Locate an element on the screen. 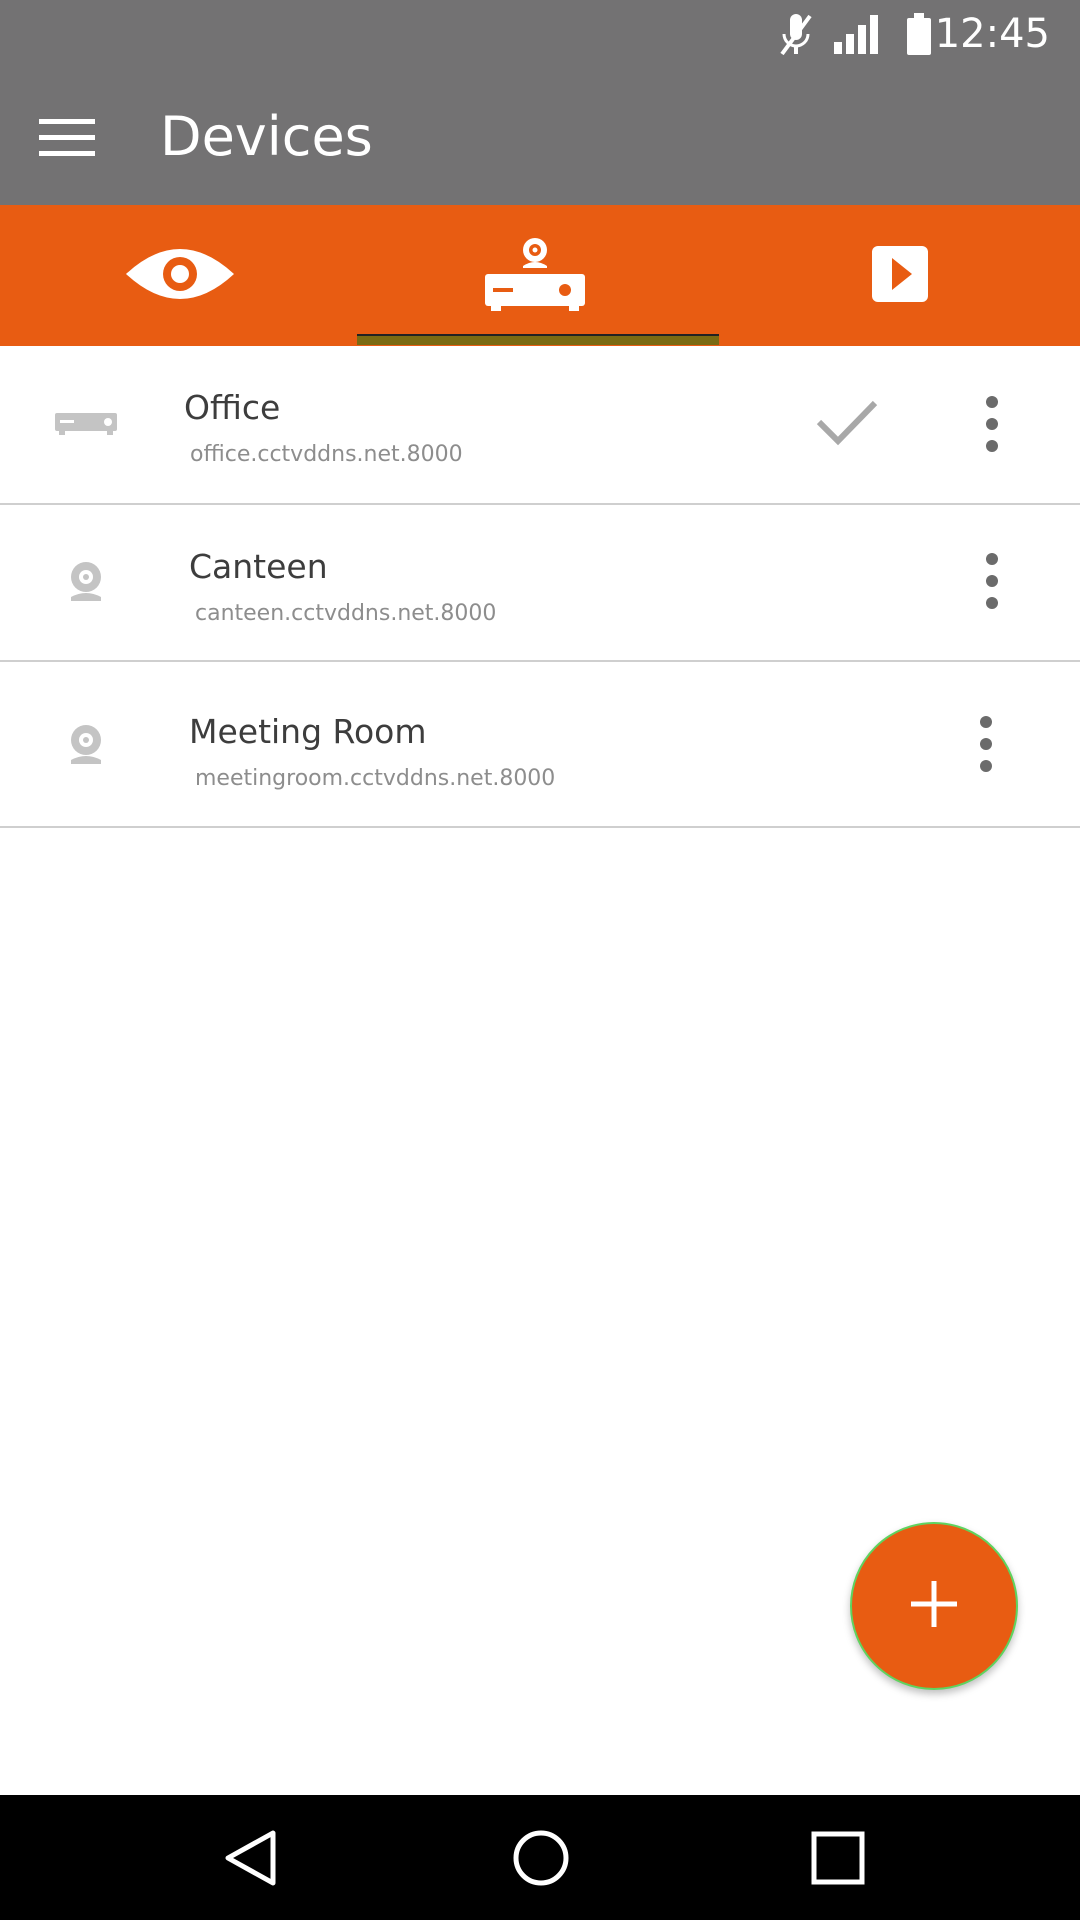 The width and height of the screenshot is (1080, 1920). device-address: office.cctvddns.net.8000 is located at coordinates (326, 454).